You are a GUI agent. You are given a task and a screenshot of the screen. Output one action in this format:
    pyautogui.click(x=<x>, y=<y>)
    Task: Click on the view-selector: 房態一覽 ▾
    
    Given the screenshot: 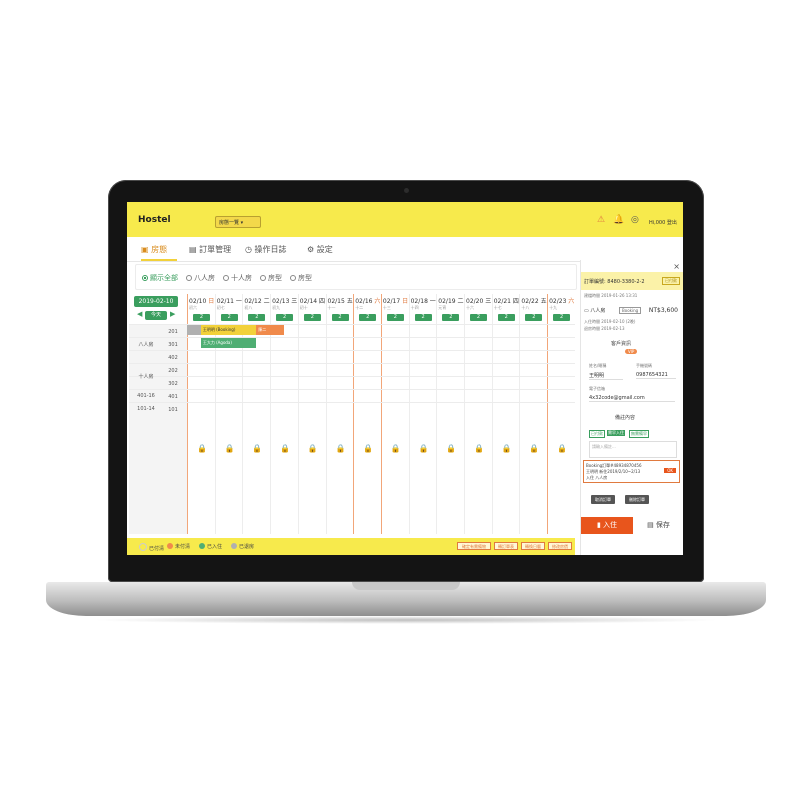 What is the action you would take?
    pyautogui.click(x=238, y=222)
    